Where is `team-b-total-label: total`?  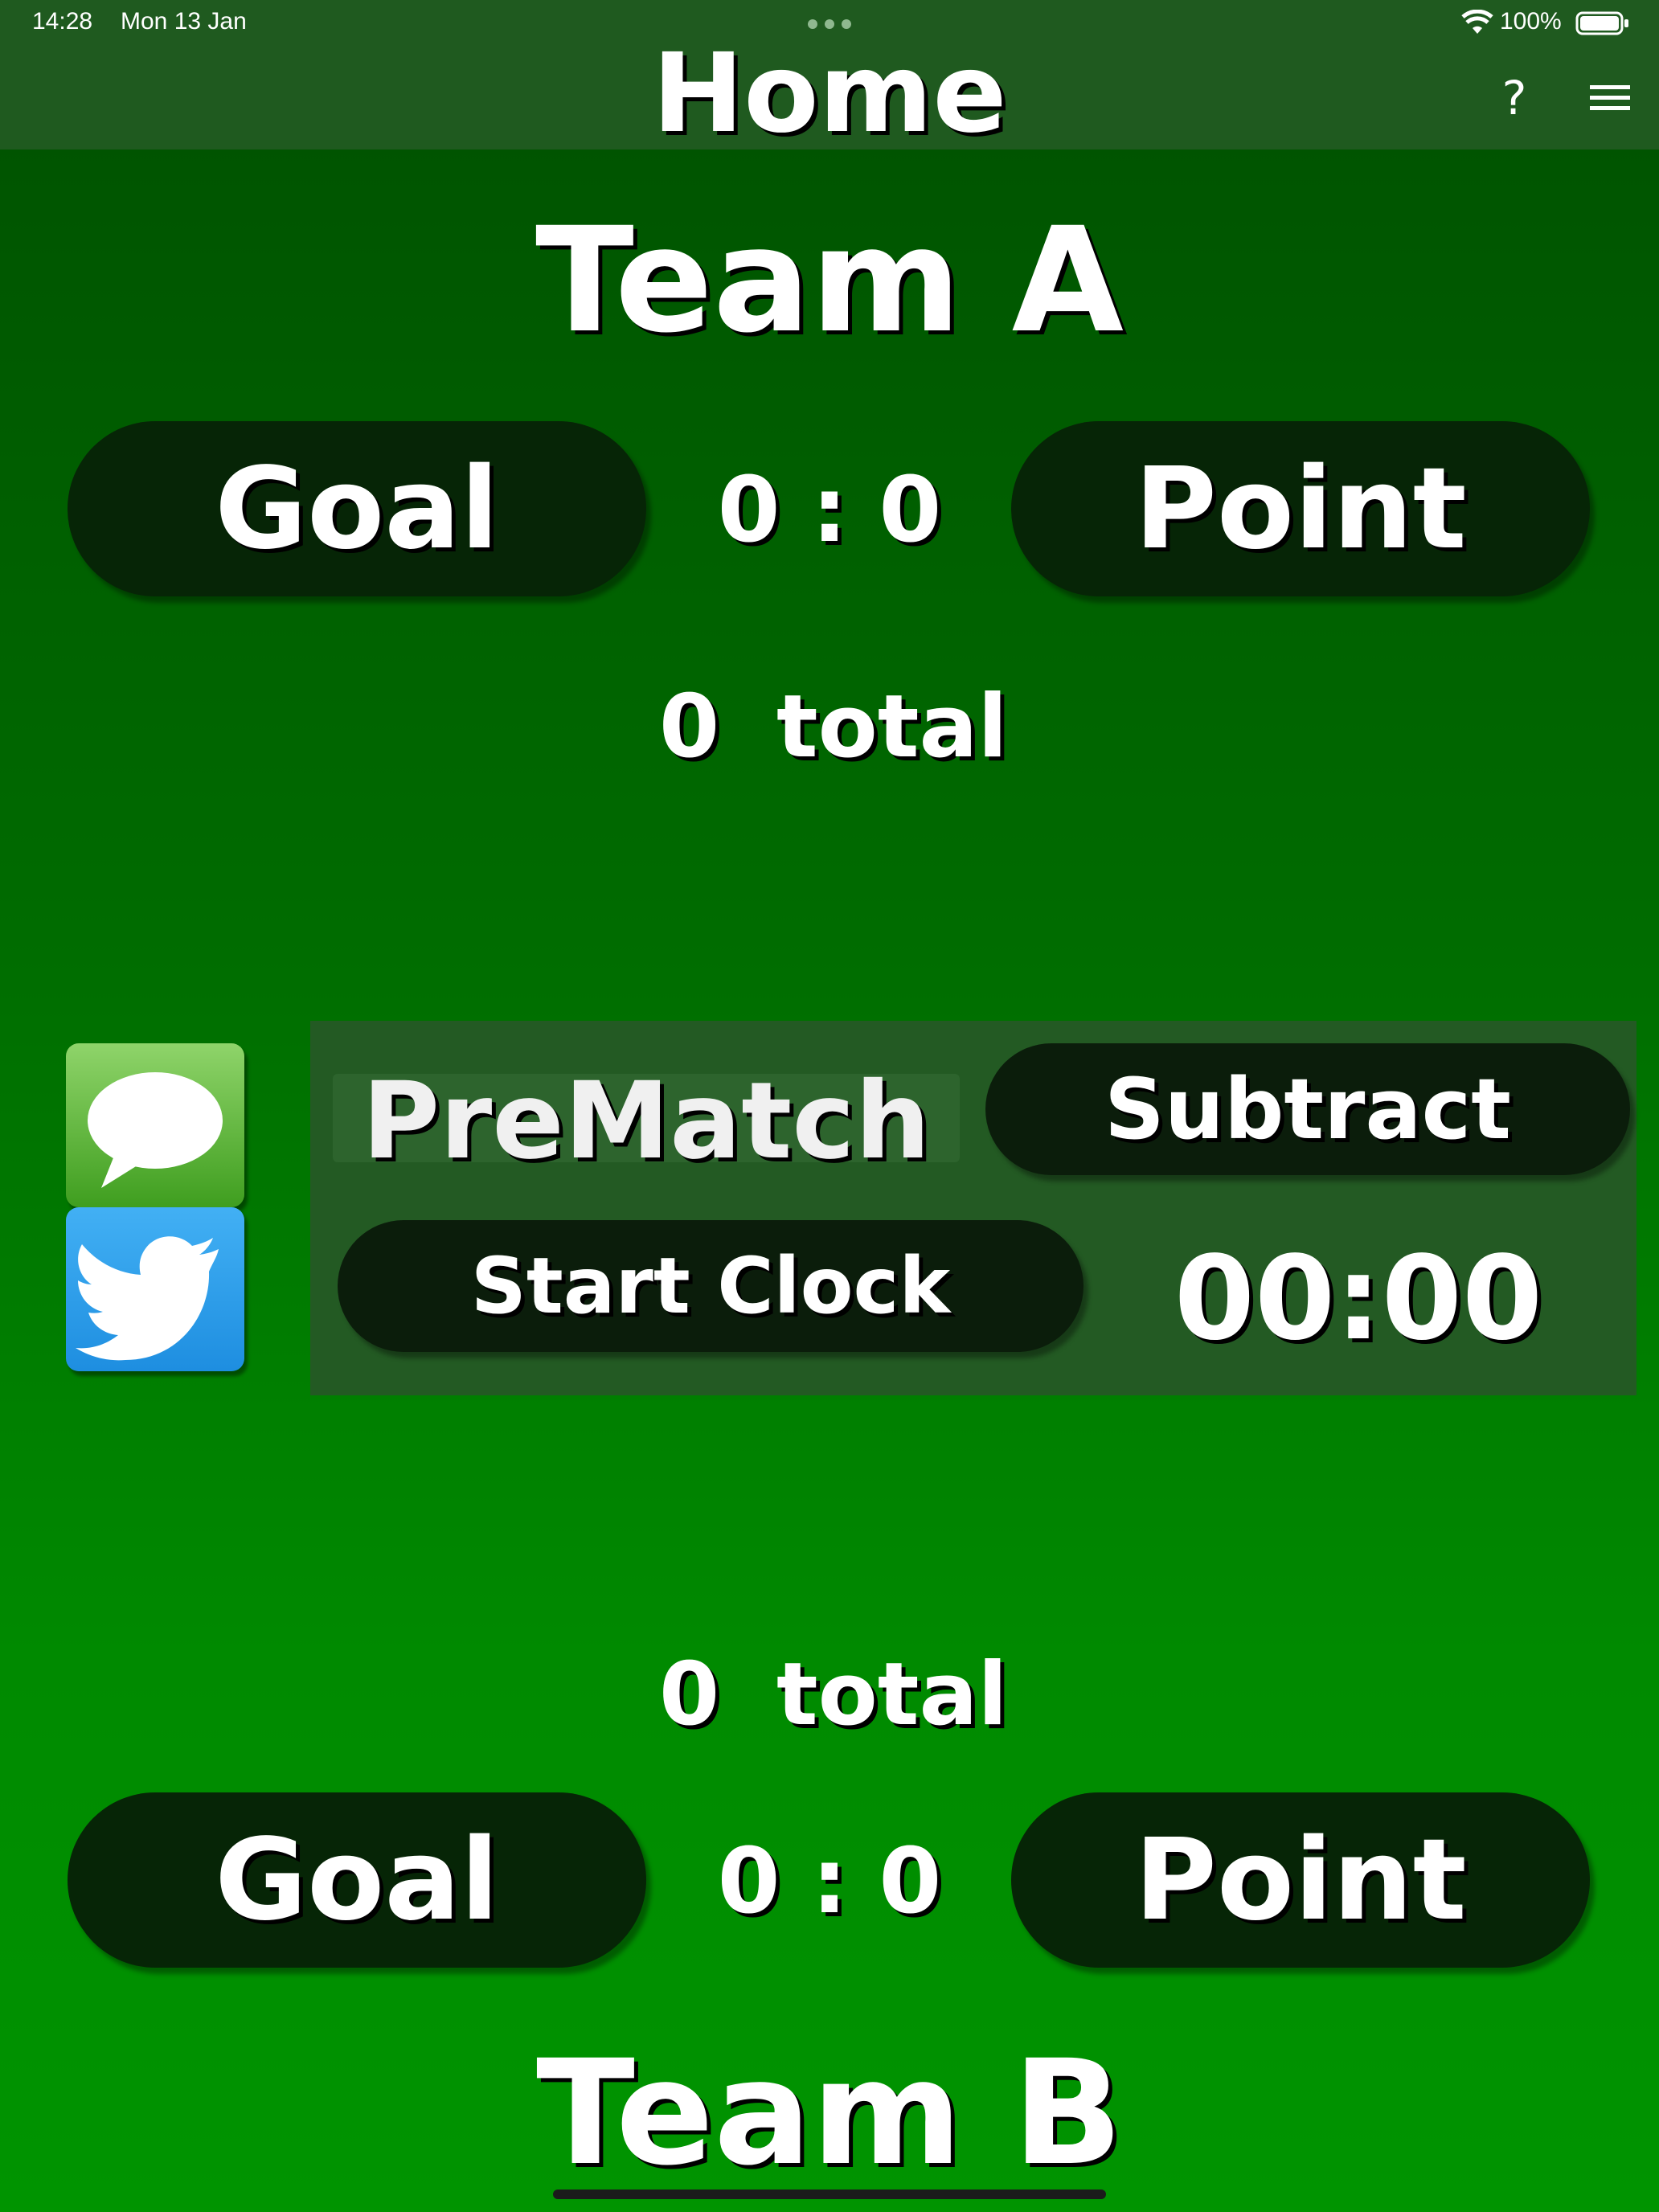
team-b-total-label: total is located at coordinates (892, 1695).